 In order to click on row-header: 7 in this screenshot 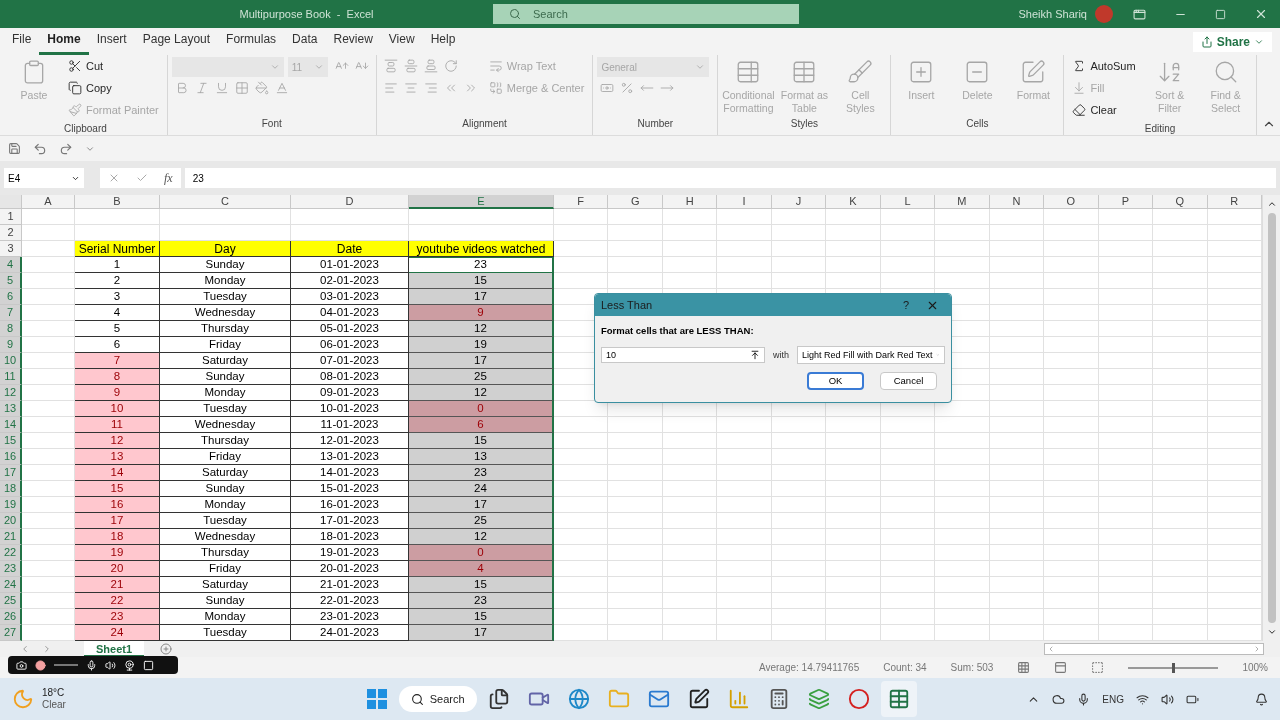, I will do `click(11, 313)`.